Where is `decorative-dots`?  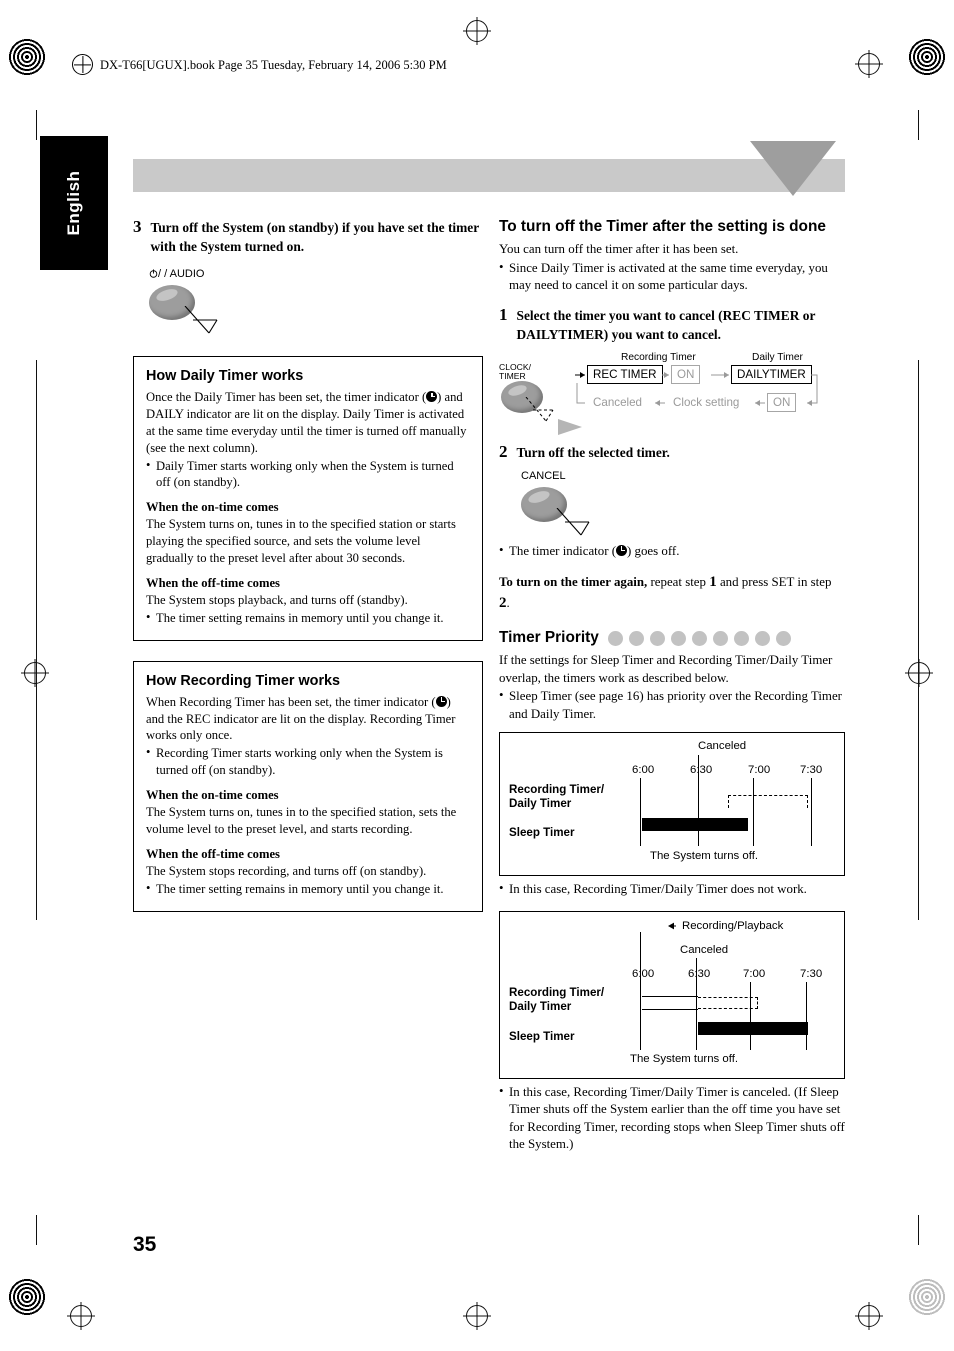
decorative-dots is located at coordinates (699, 638).